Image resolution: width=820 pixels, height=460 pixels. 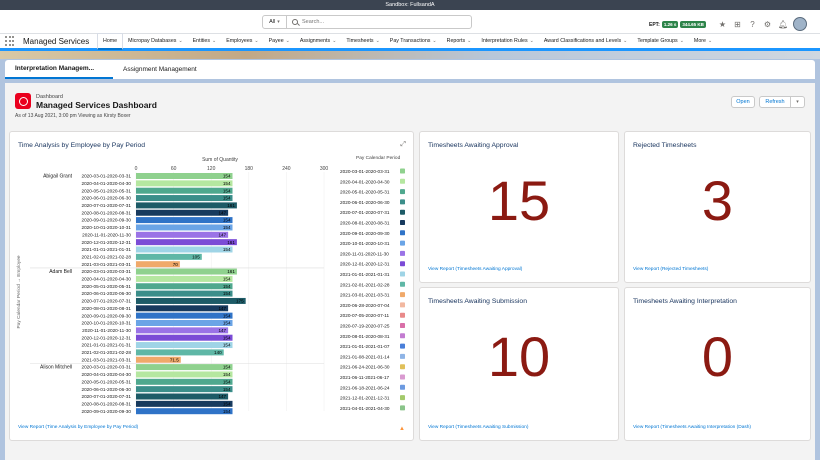 What do you see at coordinates (798, 102) in the screenshot?
I see `more-actions-button: ▾` at bounding box center [798, 102].